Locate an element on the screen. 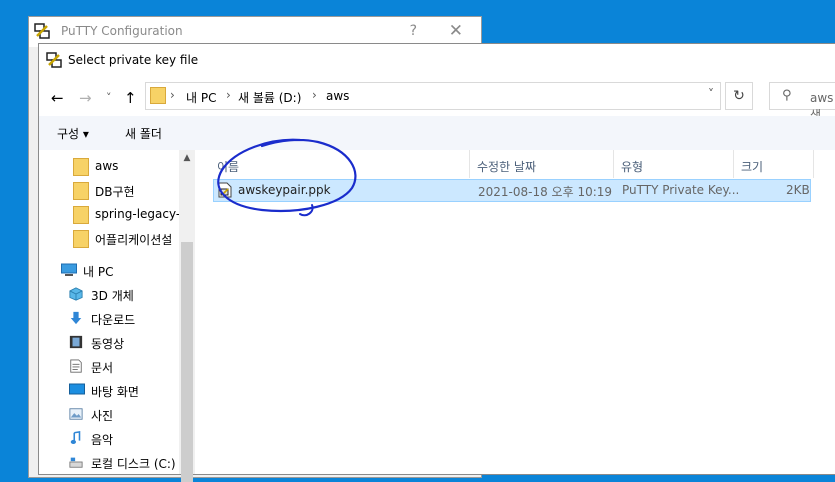 The height and width of the screenshot is (482, 835). column-header-name: 이름 is located at coordinates (228, 166).